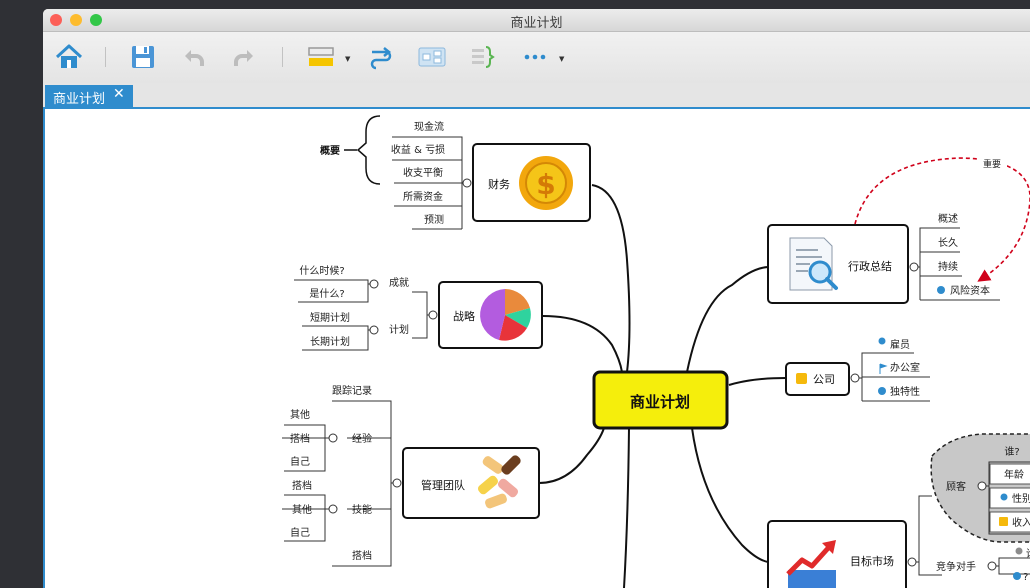 The width and height of the screenshot is (1030, 588). Describe the element at coordinates (333, 509) in the screenshot. I see `collapse-toggle-skills` at that location.